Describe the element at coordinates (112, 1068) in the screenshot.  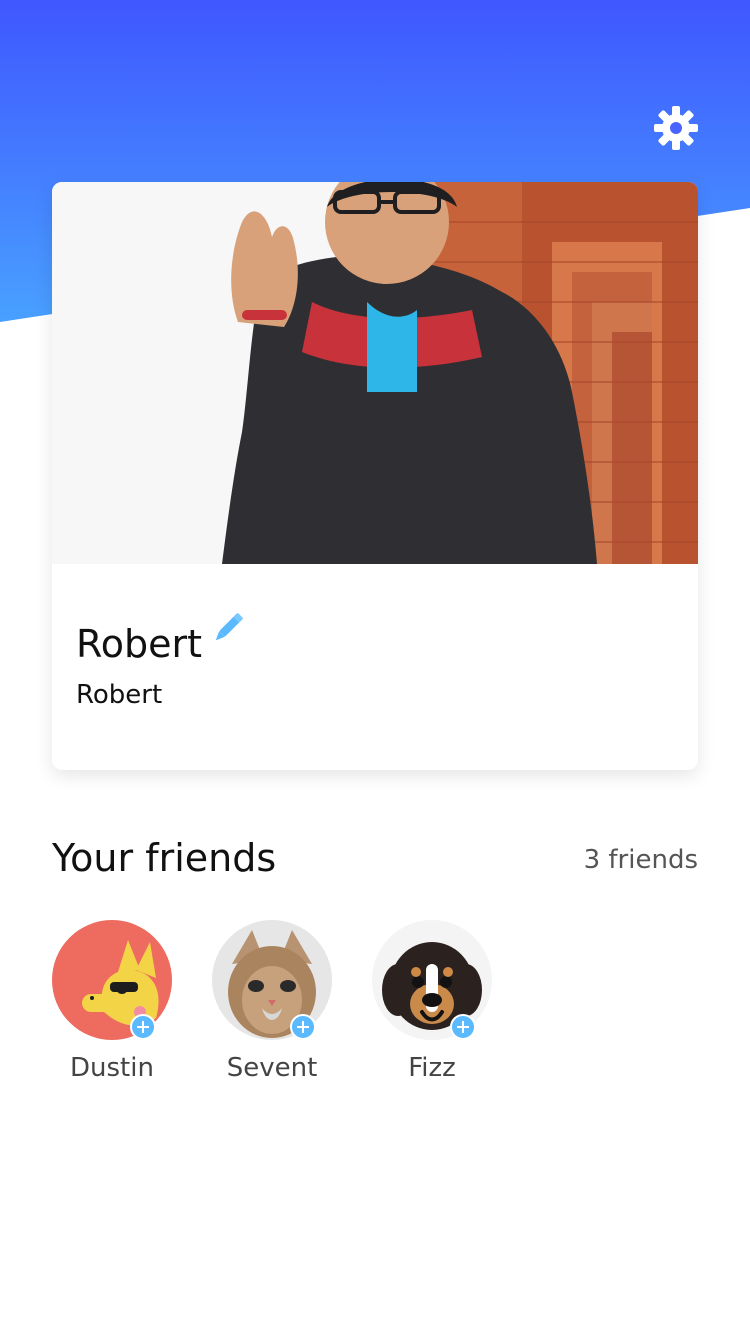
I see `friend-name: Dustin` at that location.